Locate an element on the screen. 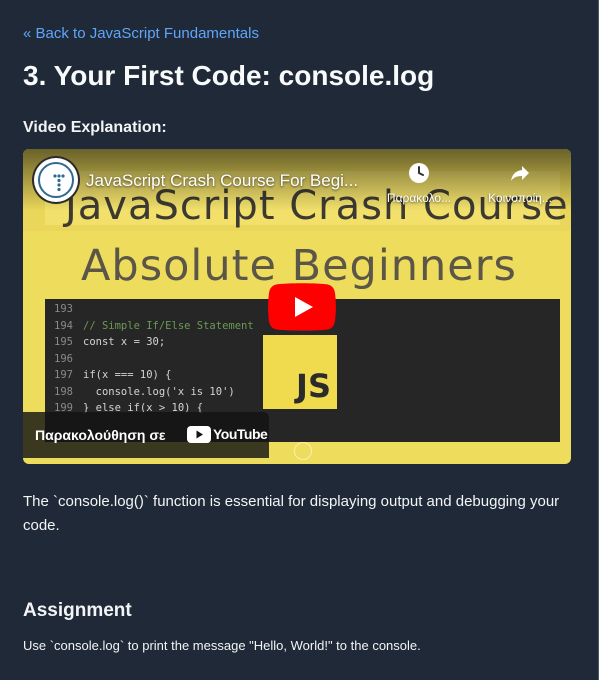 The height and width of the screenshot is (680, 599). code-line-number: 193 is located at coordinates (63, 309).